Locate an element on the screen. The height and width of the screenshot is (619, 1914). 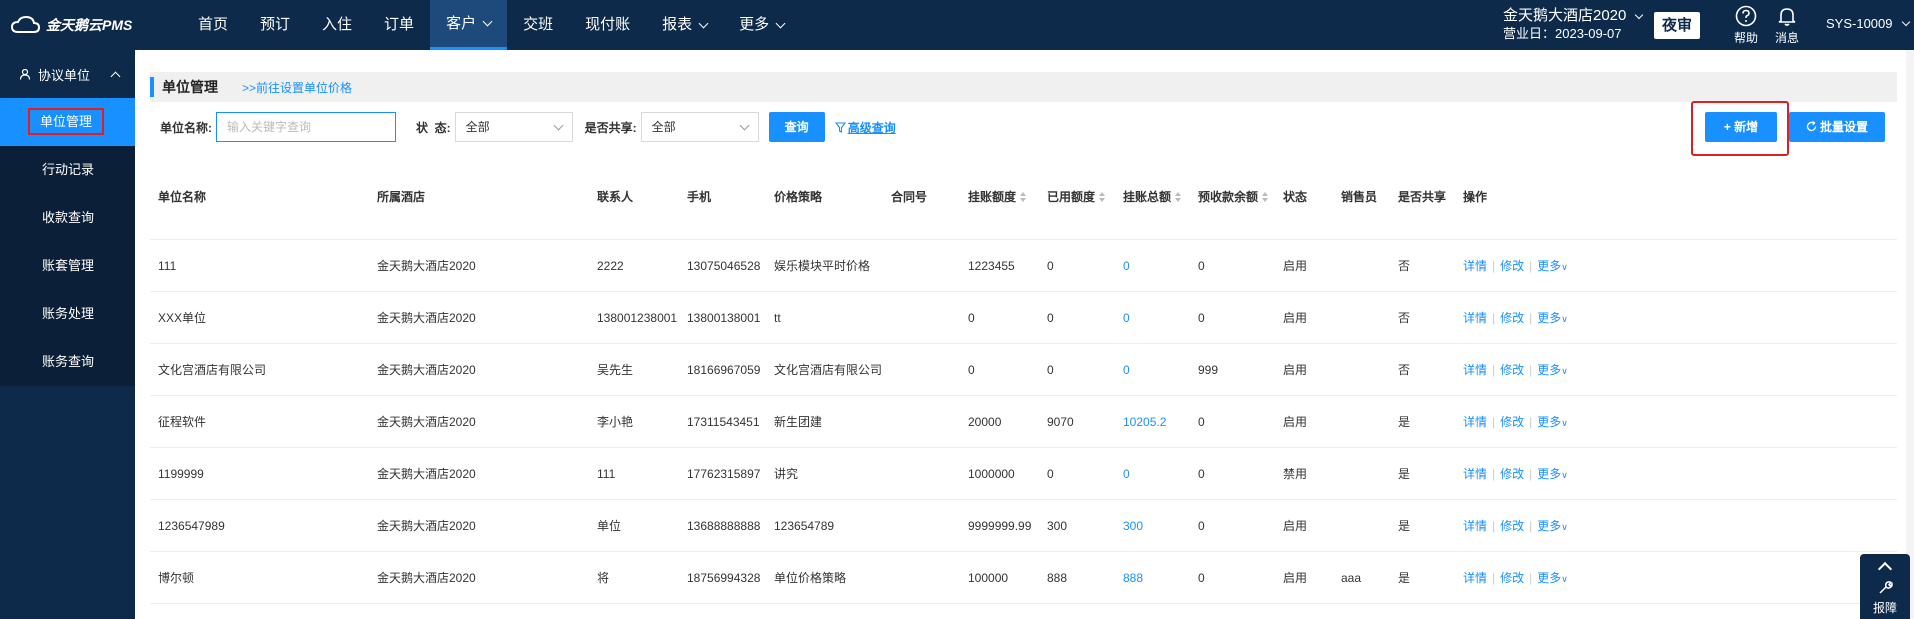
column-header-label: 是否共享 is located at coordinates (1422, 197).